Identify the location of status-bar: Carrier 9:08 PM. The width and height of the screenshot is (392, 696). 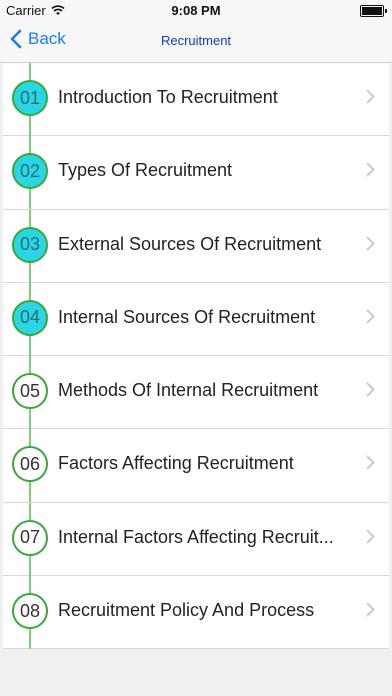
(196, 11).